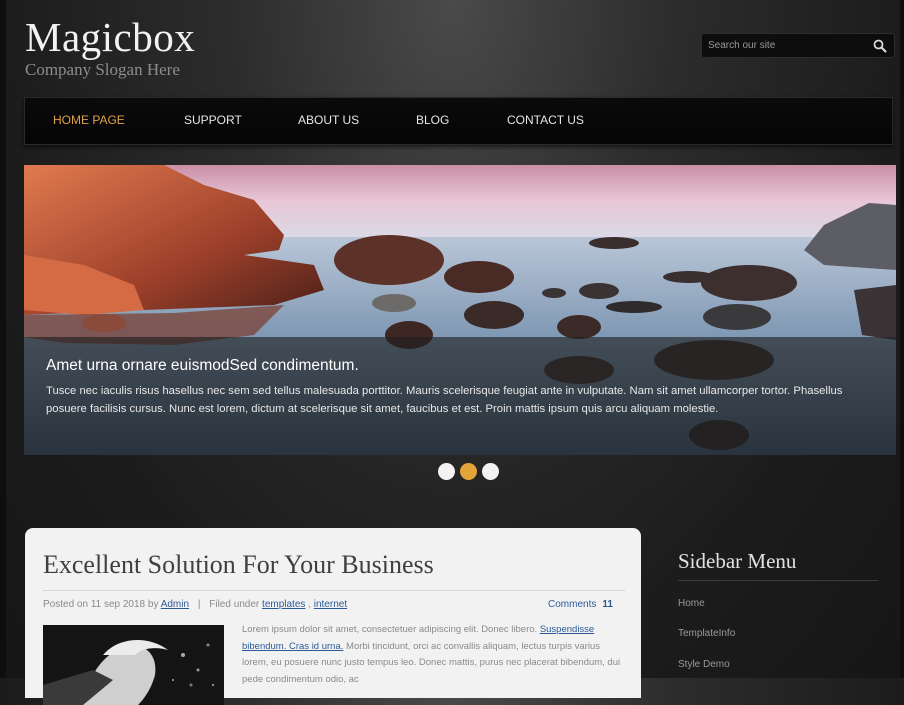 The height and width of the screenshot is (705, 904). What do you see at coordinates (706, 633) in the screenshot?
I see `sidebar-item-templateinfo: TemplateInfo` at bounding box center [706, 633].